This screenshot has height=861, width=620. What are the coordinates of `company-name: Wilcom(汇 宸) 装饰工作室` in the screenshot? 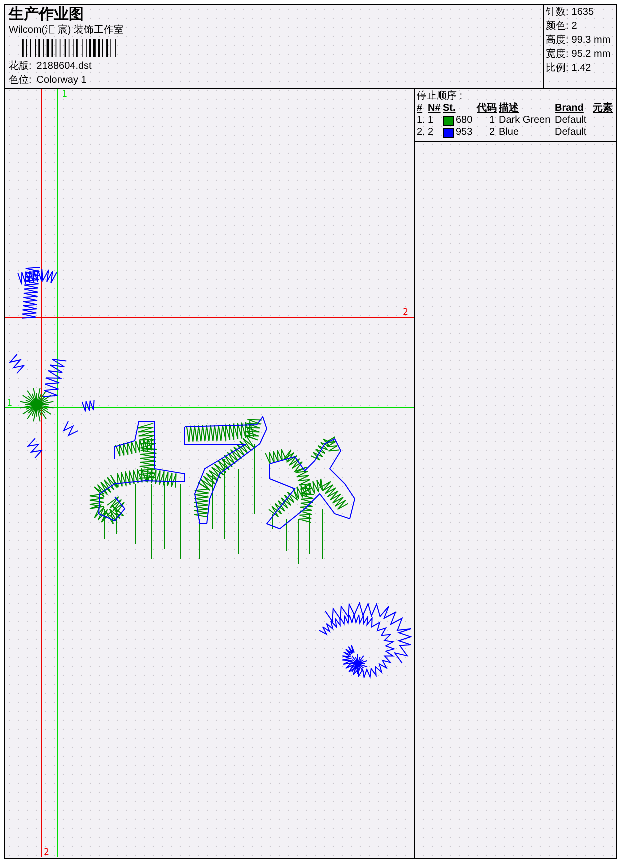 It's located at (67, 30).